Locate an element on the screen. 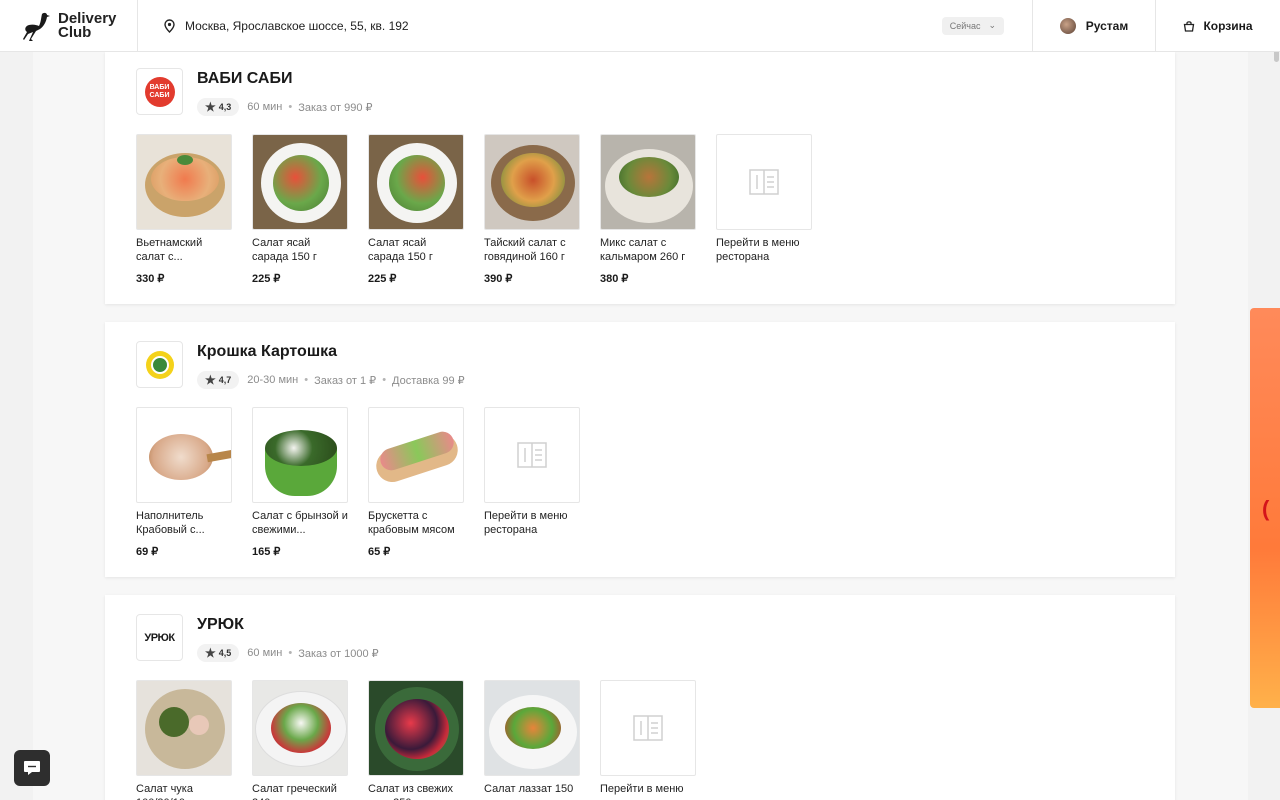 The height and width of the screenshot is (800, 1280). dish-card: Салат с брынзой и свежими... 165 ₽ is located at coordinates (300, 482).